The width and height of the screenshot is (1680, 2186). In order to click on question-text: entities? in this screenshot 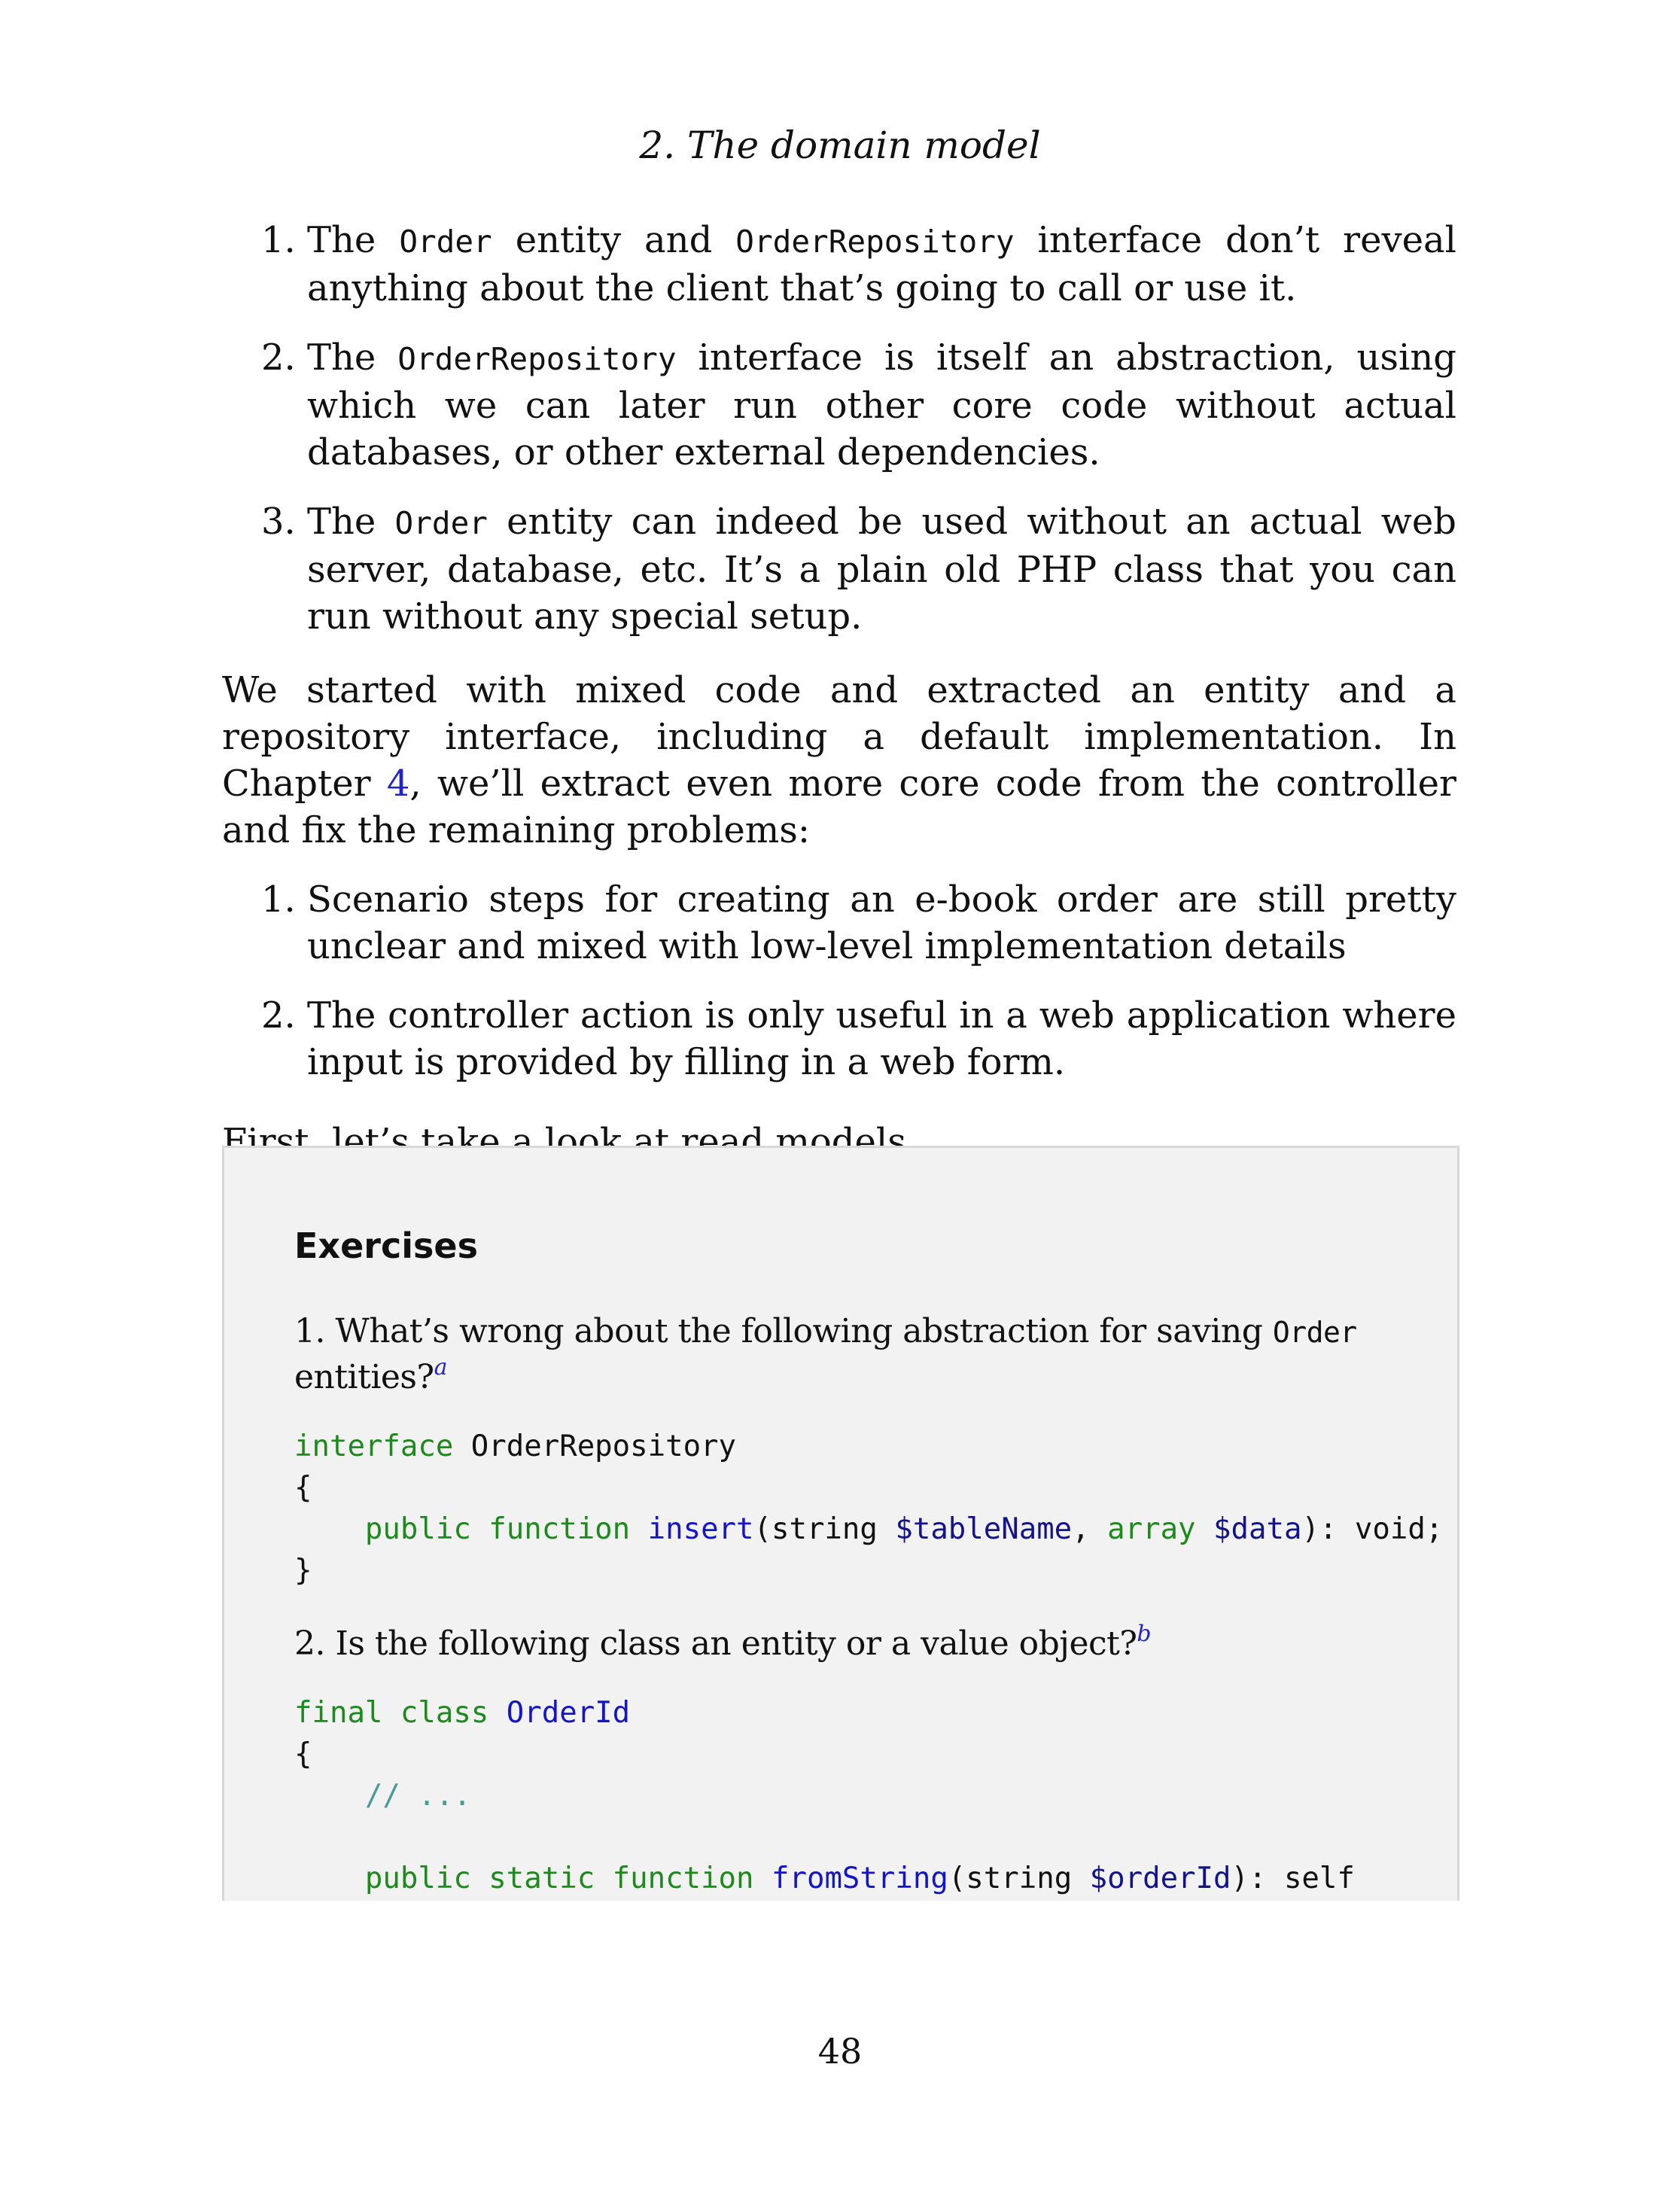, I will do `click(364, 1377)`.